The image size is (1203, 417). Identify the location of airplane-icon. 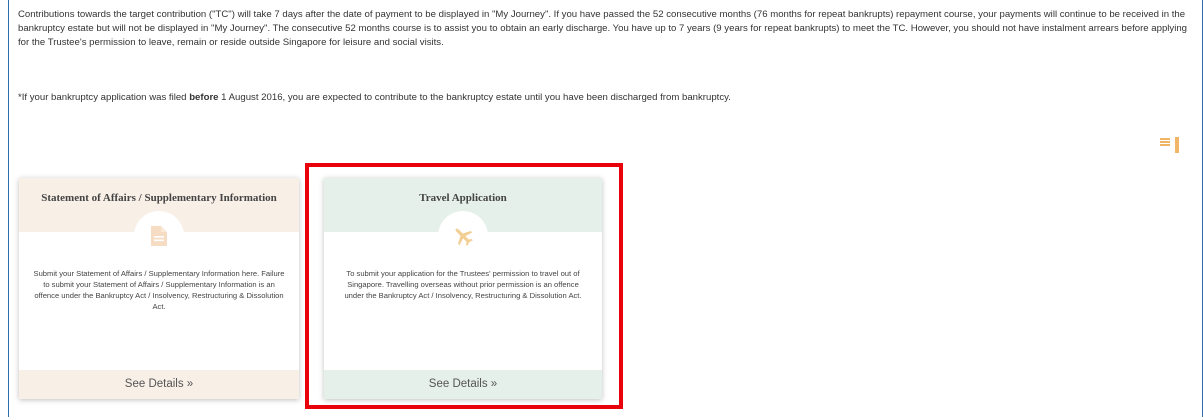
(464, 237).